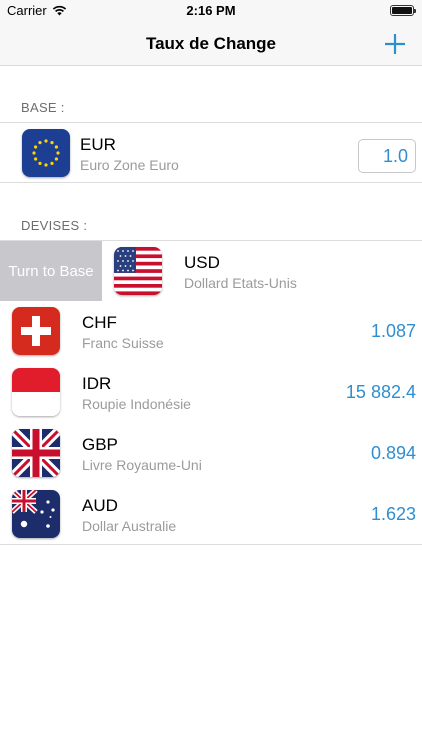 The width and height of the screenshot is (422, 750). Describe the element at coordinates (36, 453) in the screenshot. I see `uk-flag-icon` at that location.